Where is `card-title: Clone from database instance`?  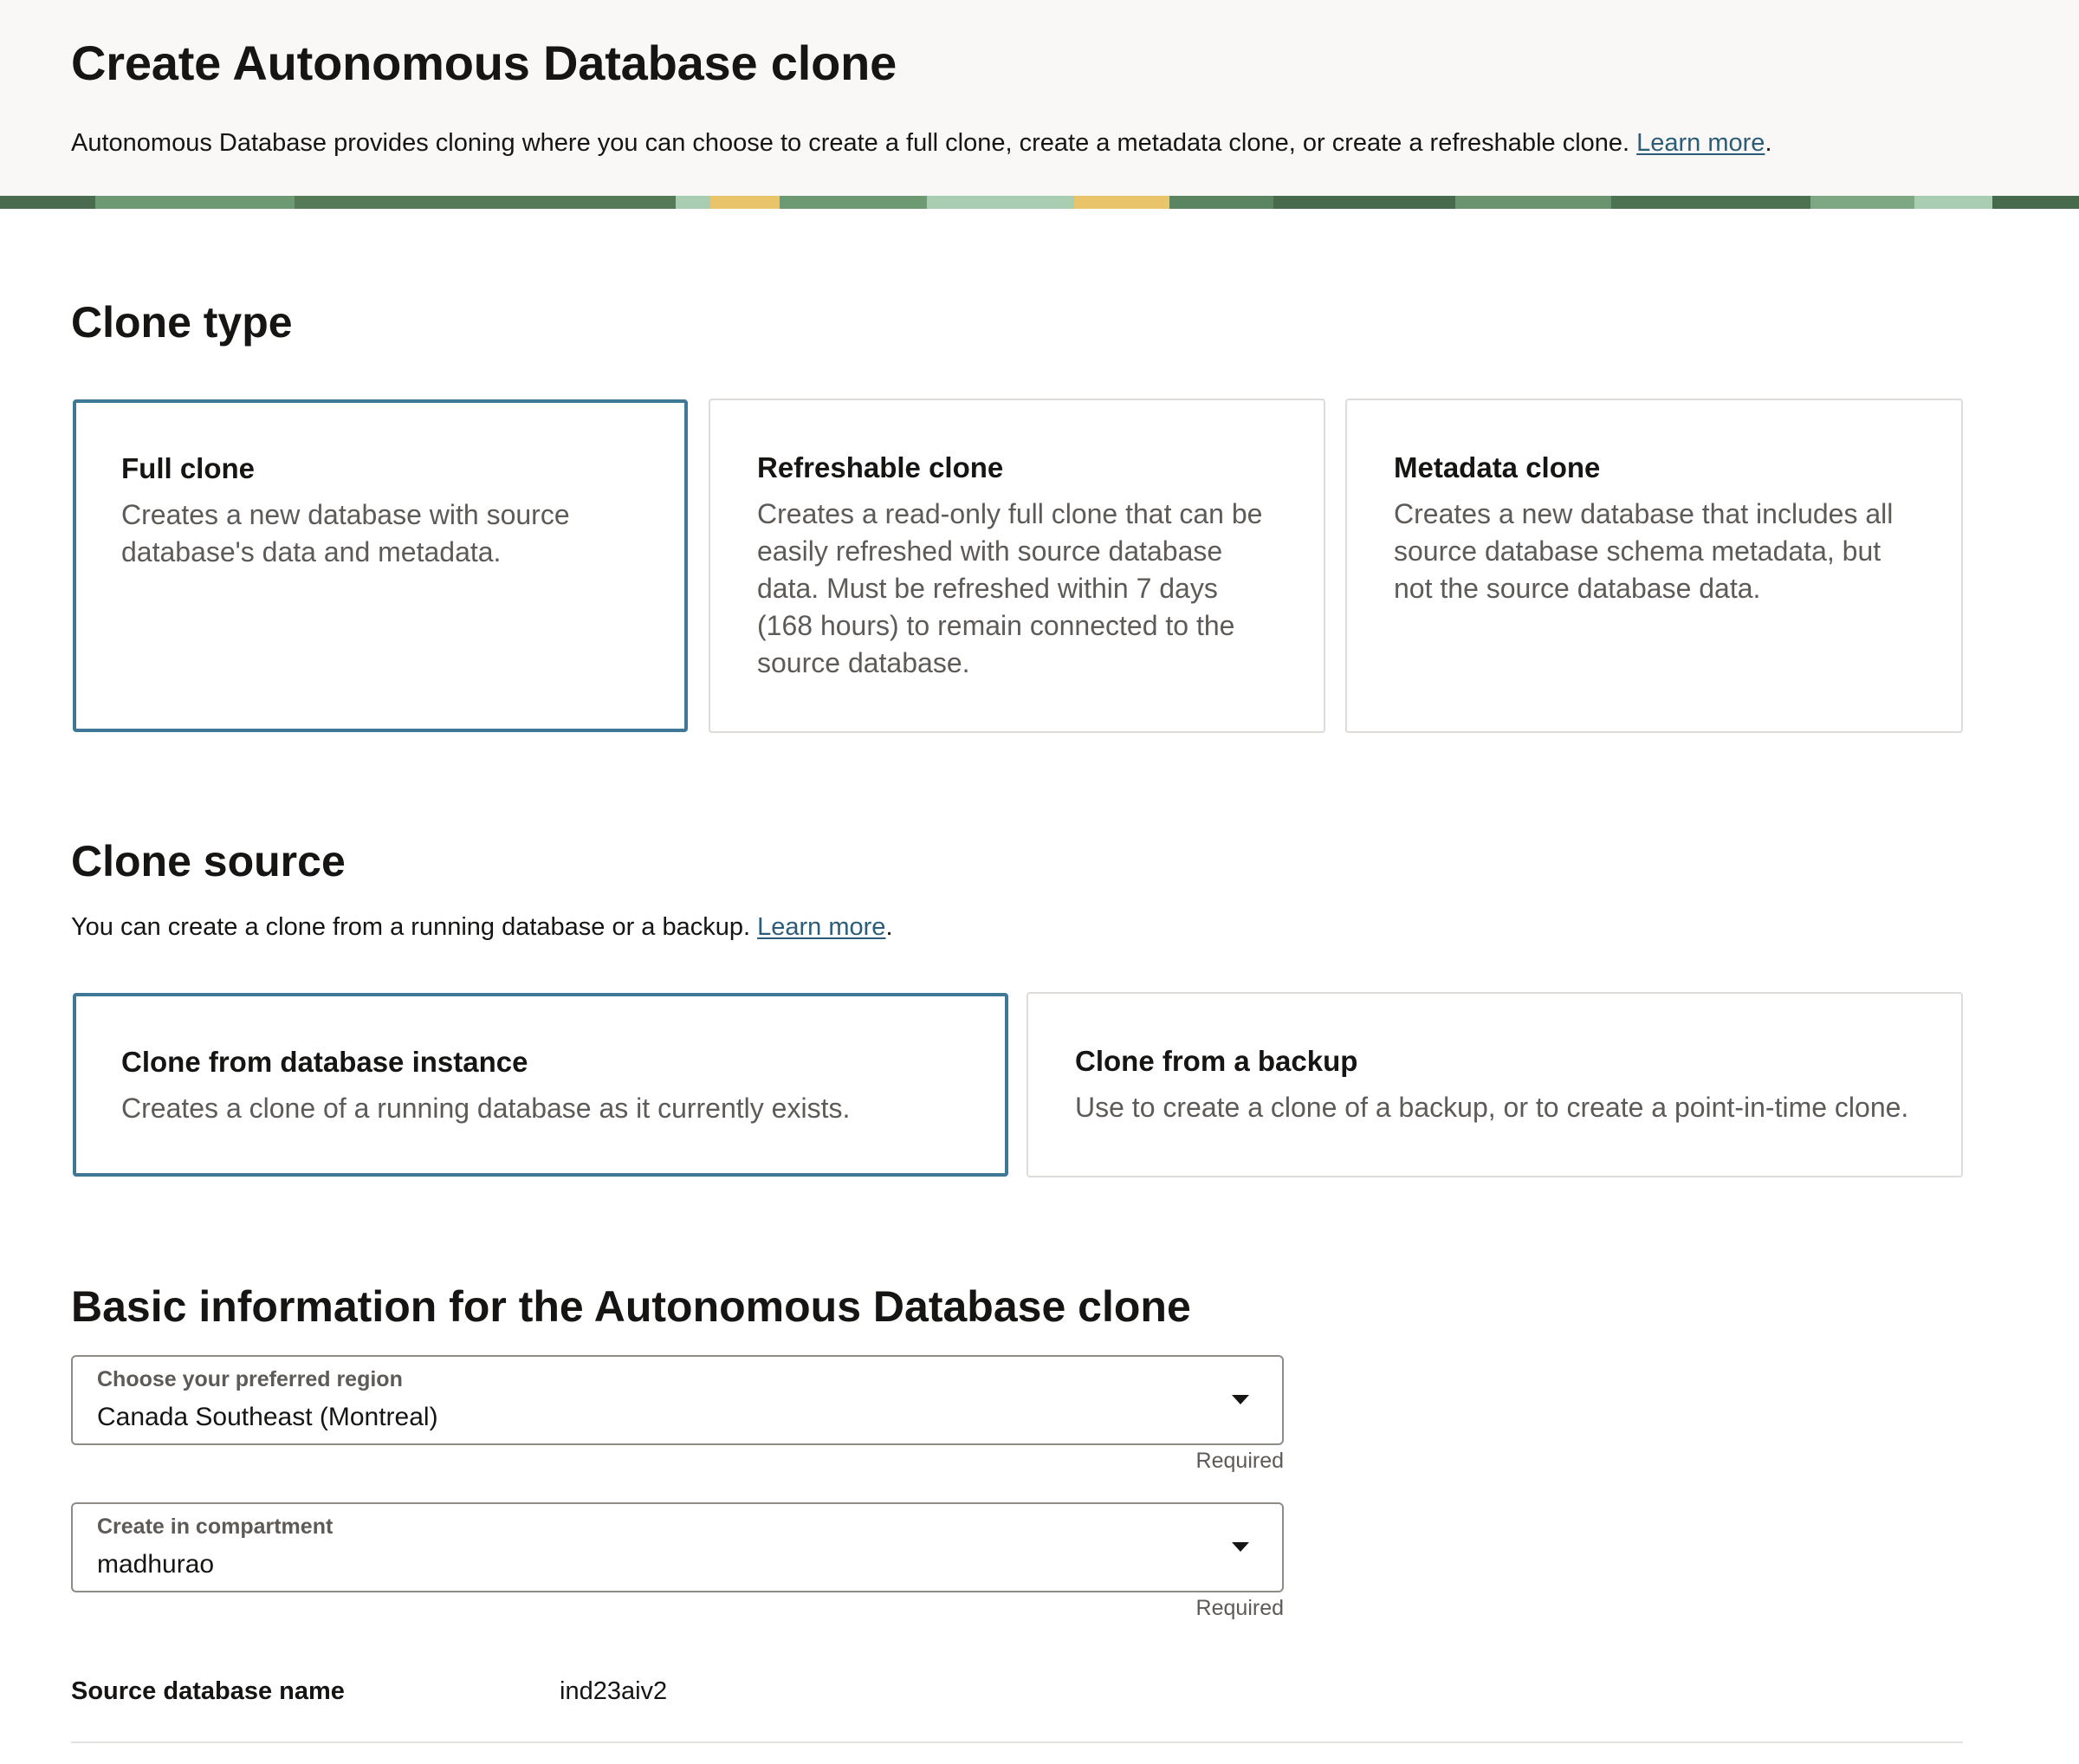 card-title: Clone from database instance is located at coordinates (324, 1062).